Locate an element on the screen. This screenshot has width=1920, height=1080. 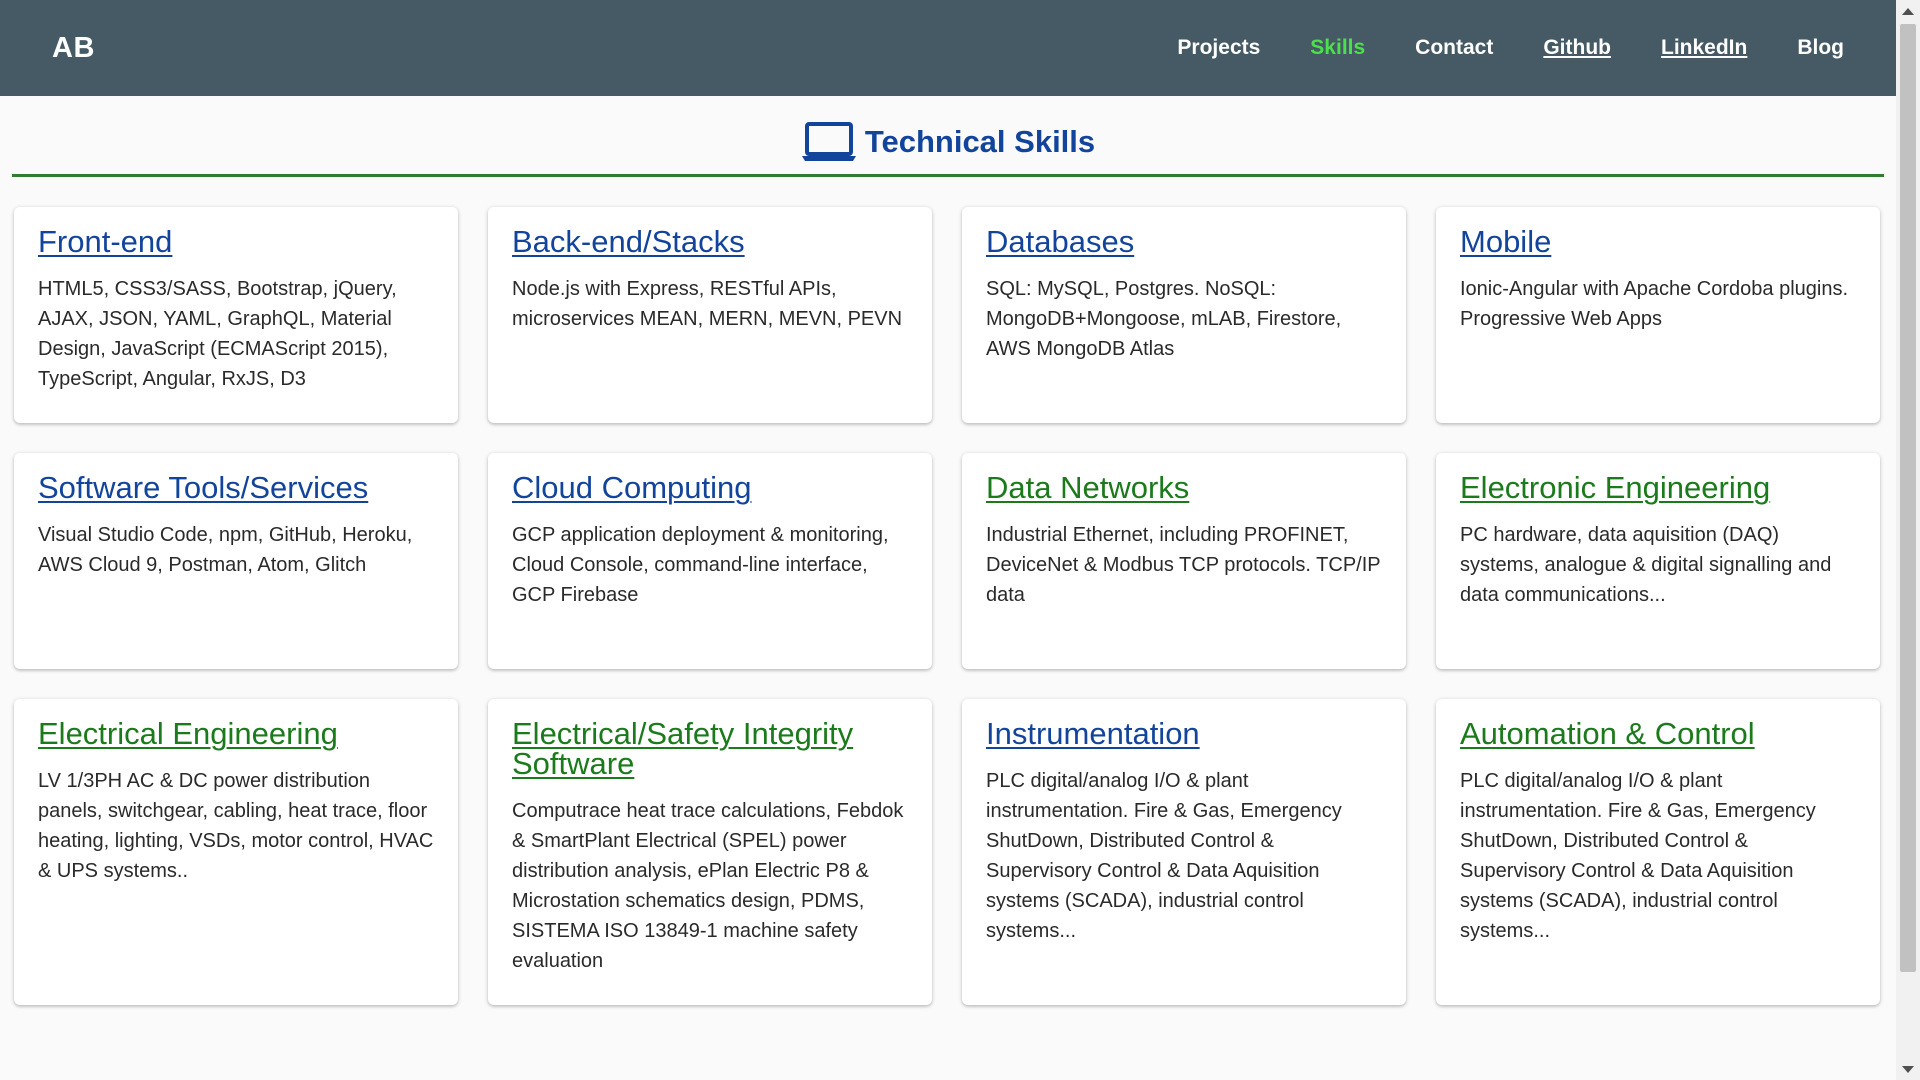
skill-title-link: Front-end is located at coordinates (236, 241).